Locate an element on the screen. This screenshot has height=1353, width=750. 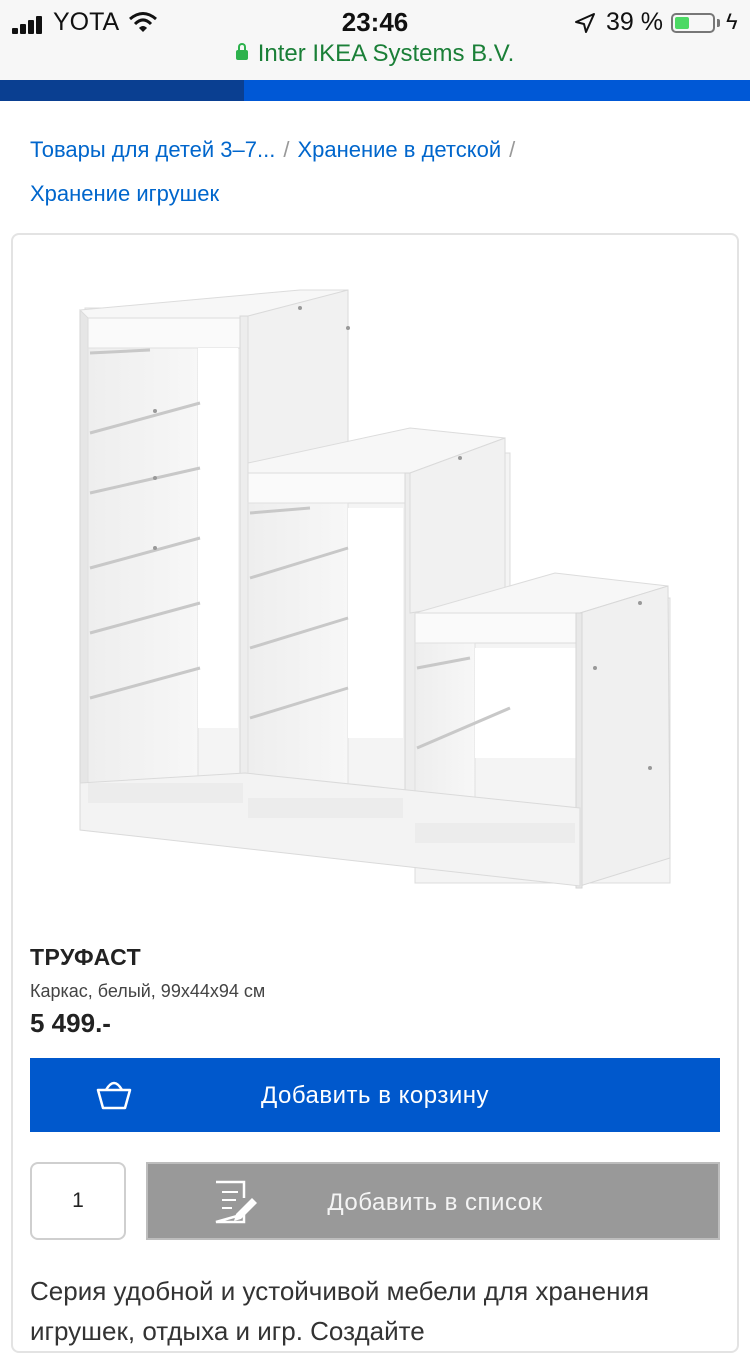
page-load-progress-fill is located at coordinates (122, 90).